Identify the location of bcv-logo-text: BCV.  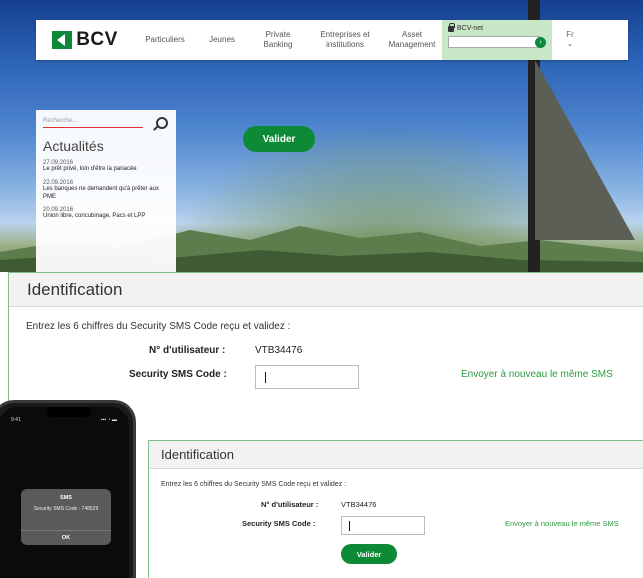
(97, 39).